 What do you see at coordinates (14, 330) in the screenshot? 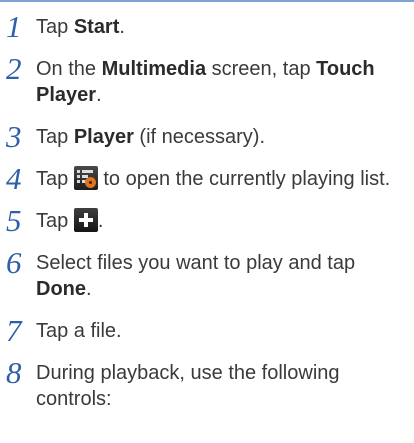
I see `step-number: 7` at bounding box center [14, 330].